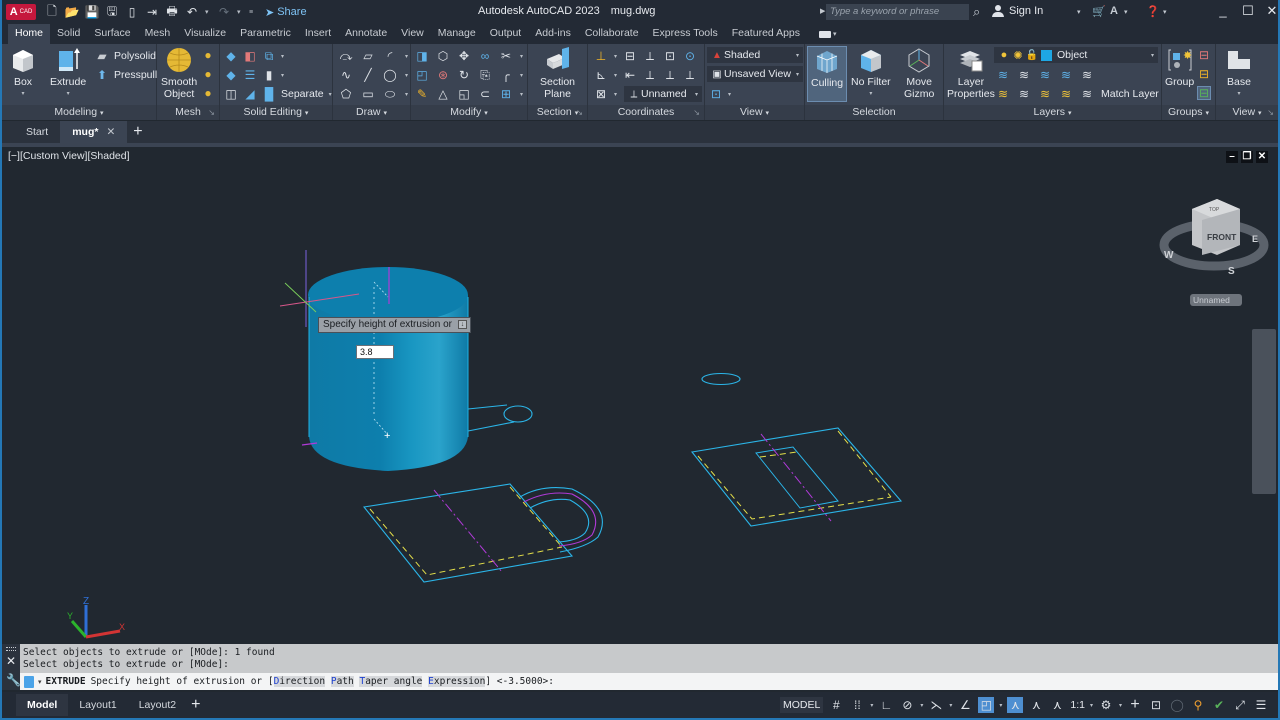 Image resolution: width=1280 pixels, height=720 pixels. I want to click on stretch-icon: ⎘, so click(485, 75).